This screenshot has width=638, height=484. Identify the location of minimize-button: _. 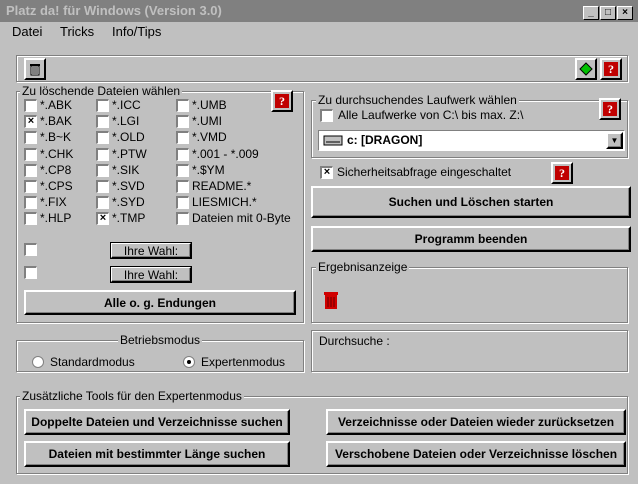
(591, 13).